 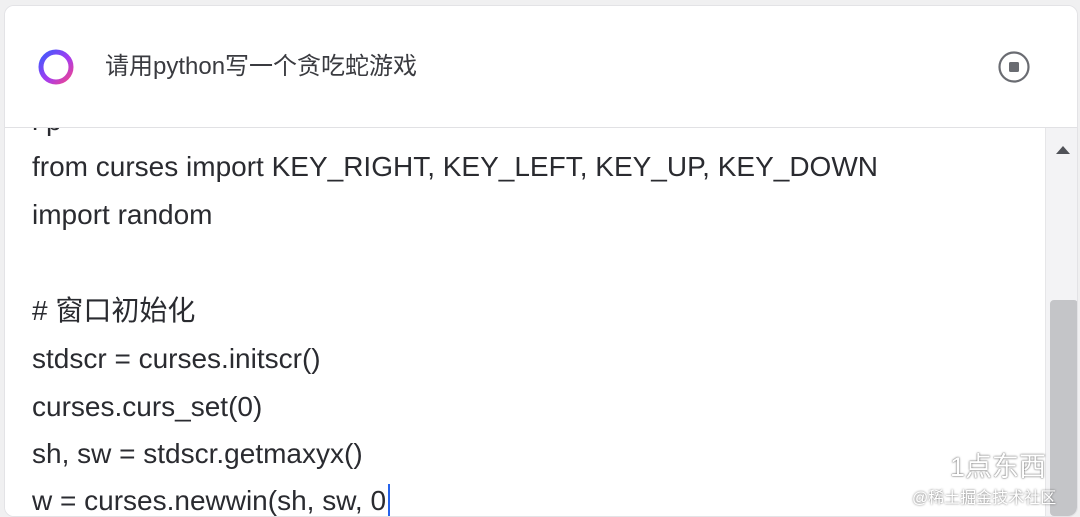 What do you see at coordinates (998, 466) in the screenshot?
I see `watermark-label: 1点东西` at bounding box center [998, 466].